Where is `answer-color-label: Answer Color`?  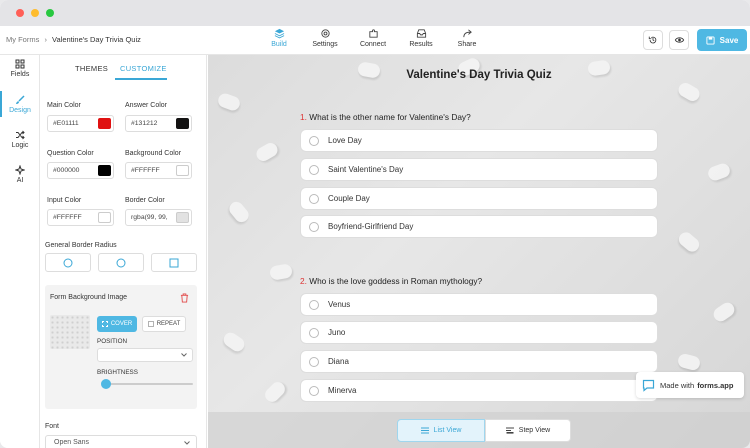 answer-color-label: Answer Color is located at coordinates (146, 105).